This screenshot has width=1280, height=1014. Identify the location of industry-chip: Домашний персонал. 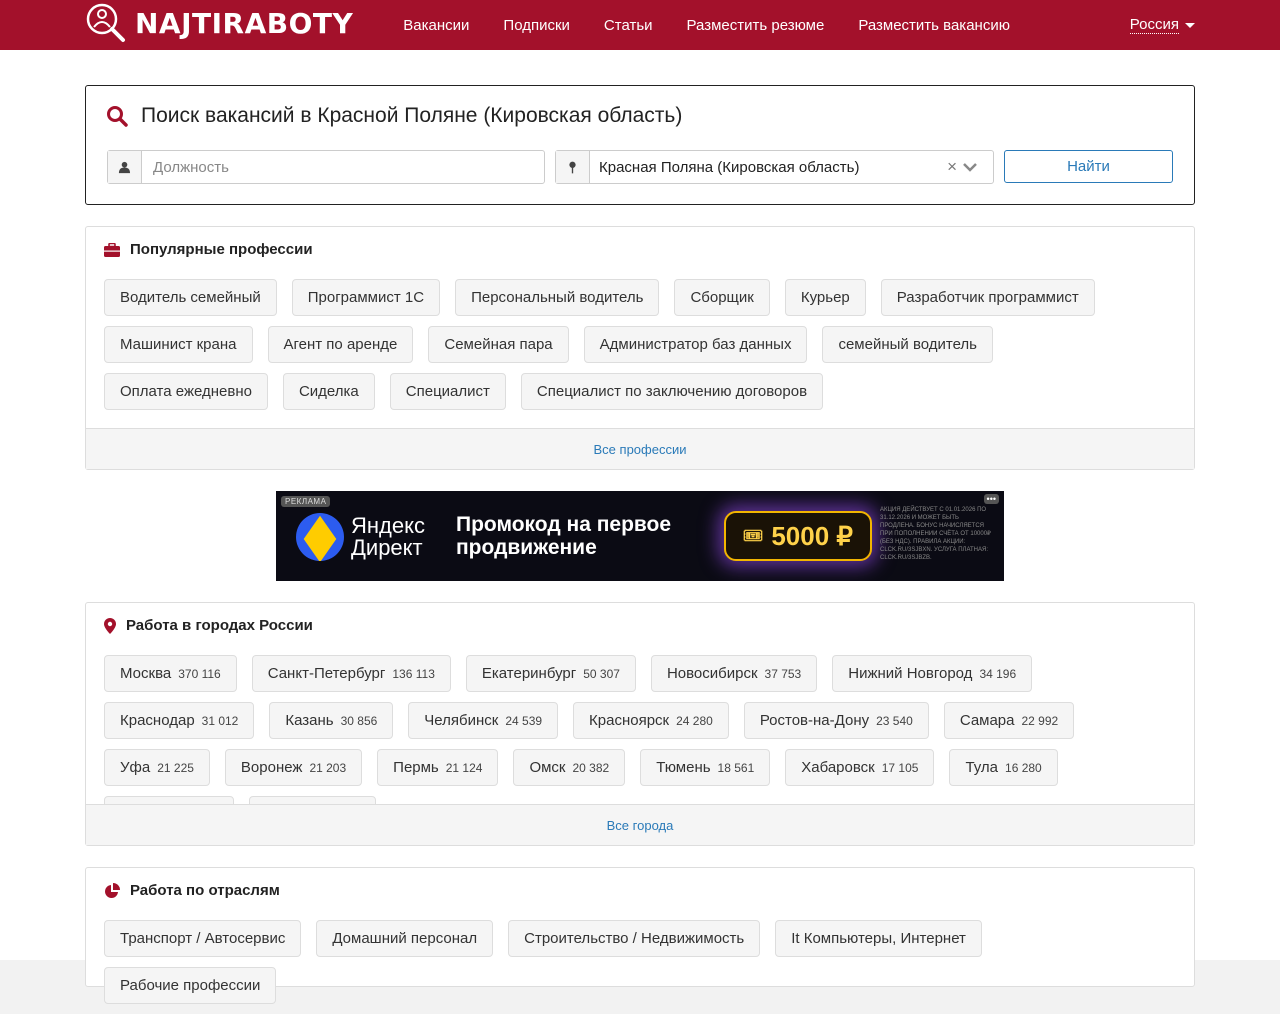
(405, 938).